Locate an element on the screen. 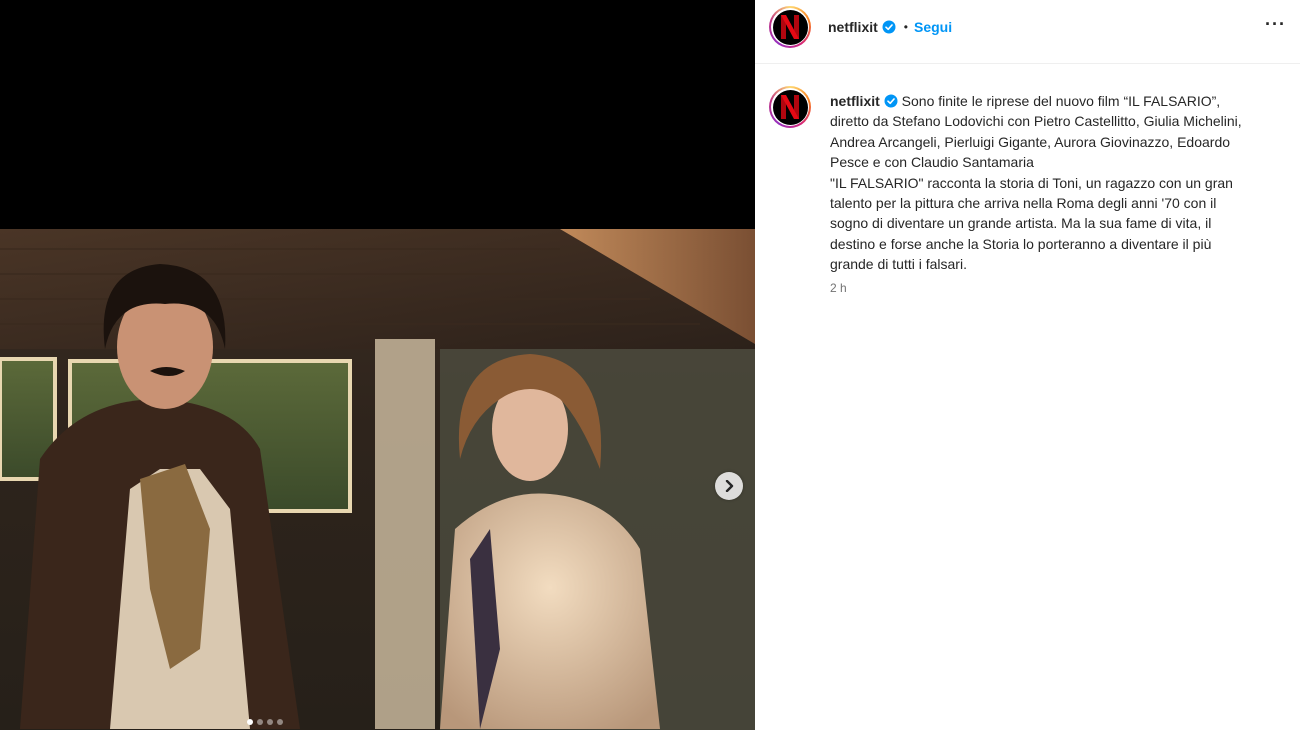 The height and width of the screenshot is (730, 1300). caption-avatar is located at coordinates (790, 107).